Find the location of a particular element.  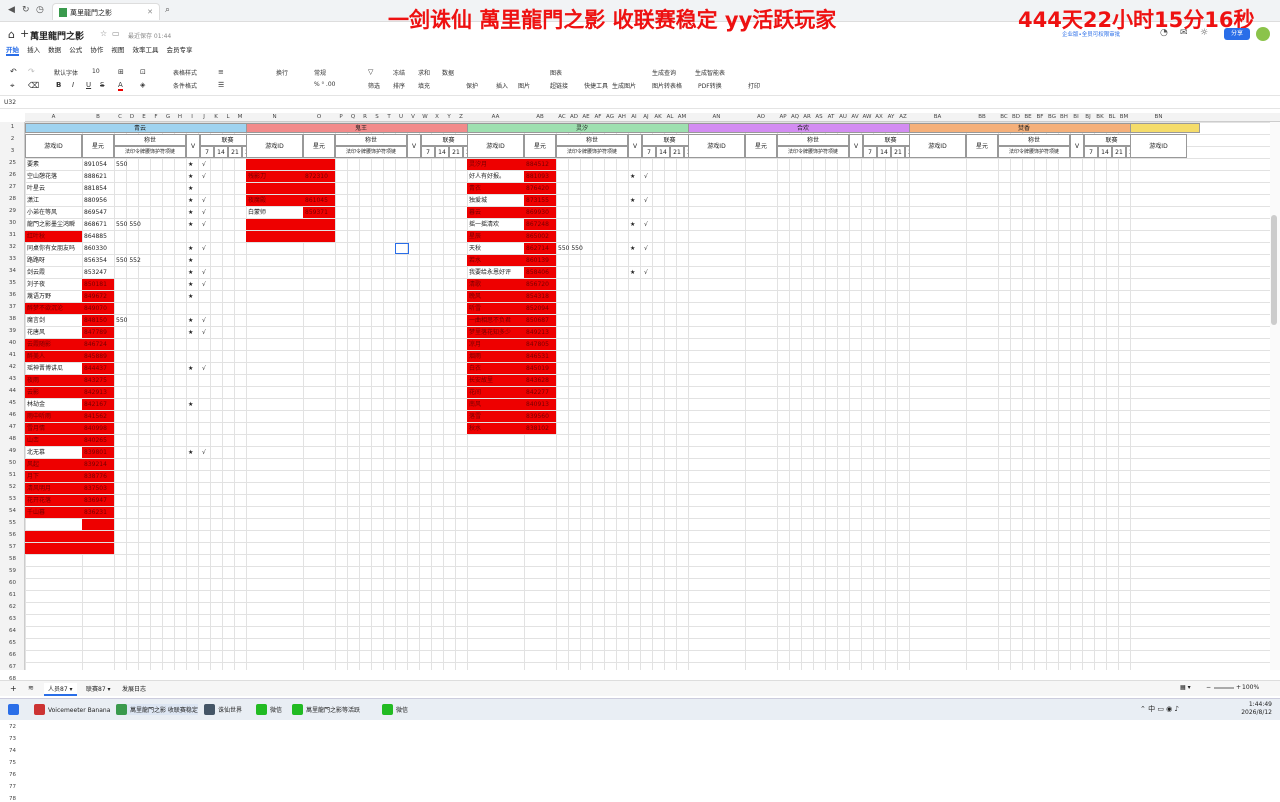

taskbar-app: 微信 is located at coordinates (395, 709).